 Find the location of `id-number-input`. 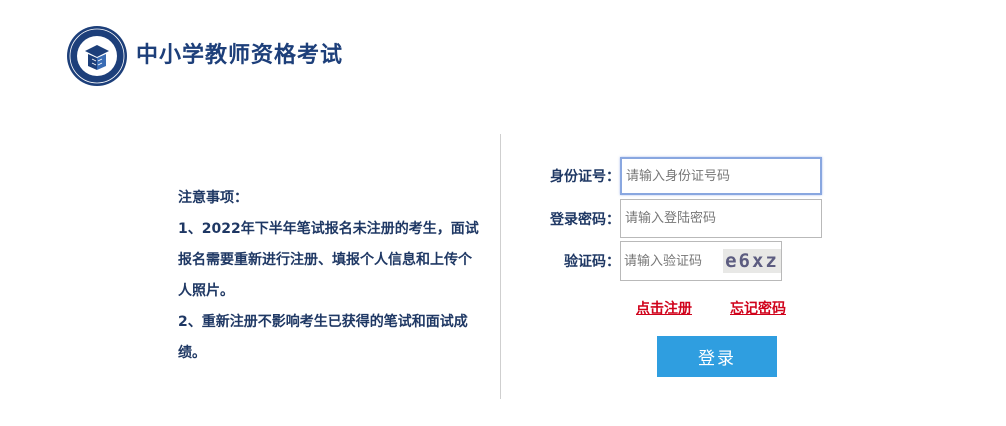

id-number-input is located at coordinates (721, 176).